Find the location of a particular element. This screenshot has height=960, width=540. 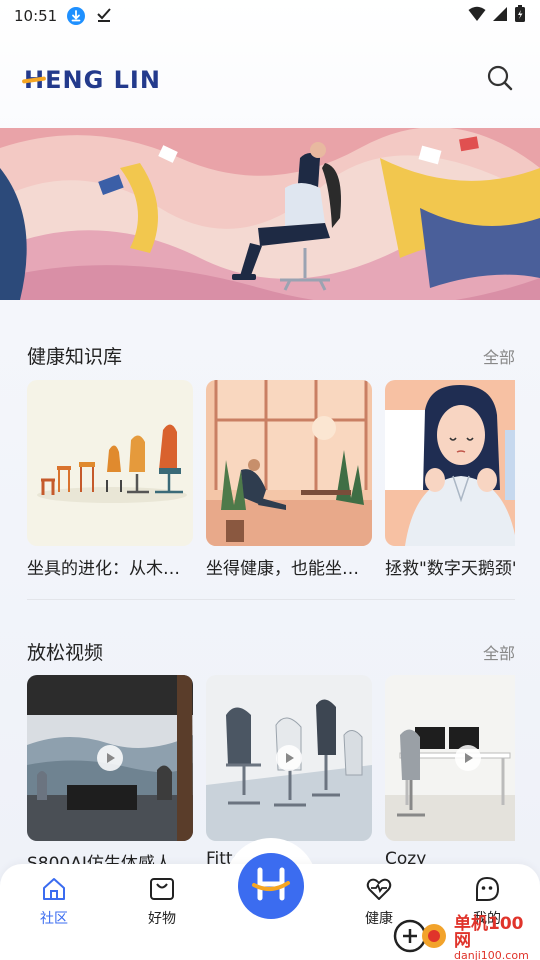

center-home-button is located at coordinates (271, 886).